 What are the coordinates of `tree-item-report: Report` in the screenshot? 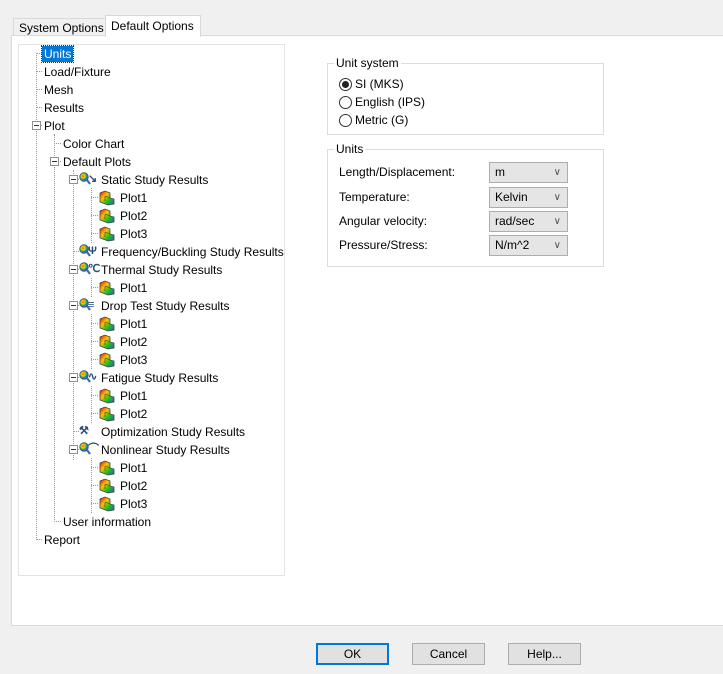 It's located at (62, 540).